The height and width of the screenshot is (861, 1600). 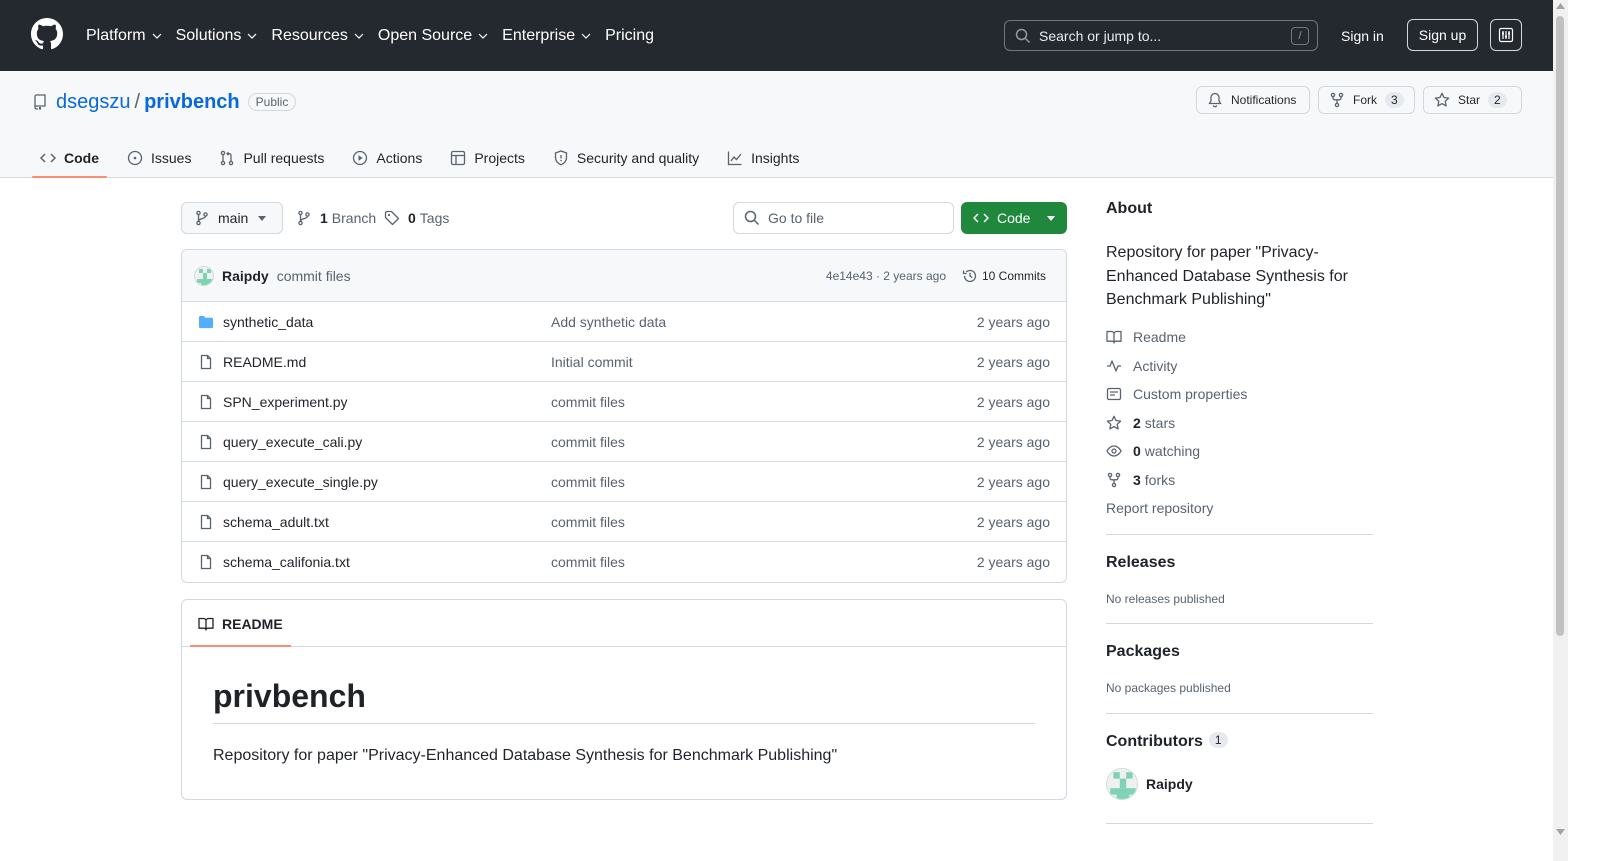 I want to click on nav-platform: Platform, so click(x=124, y=36).